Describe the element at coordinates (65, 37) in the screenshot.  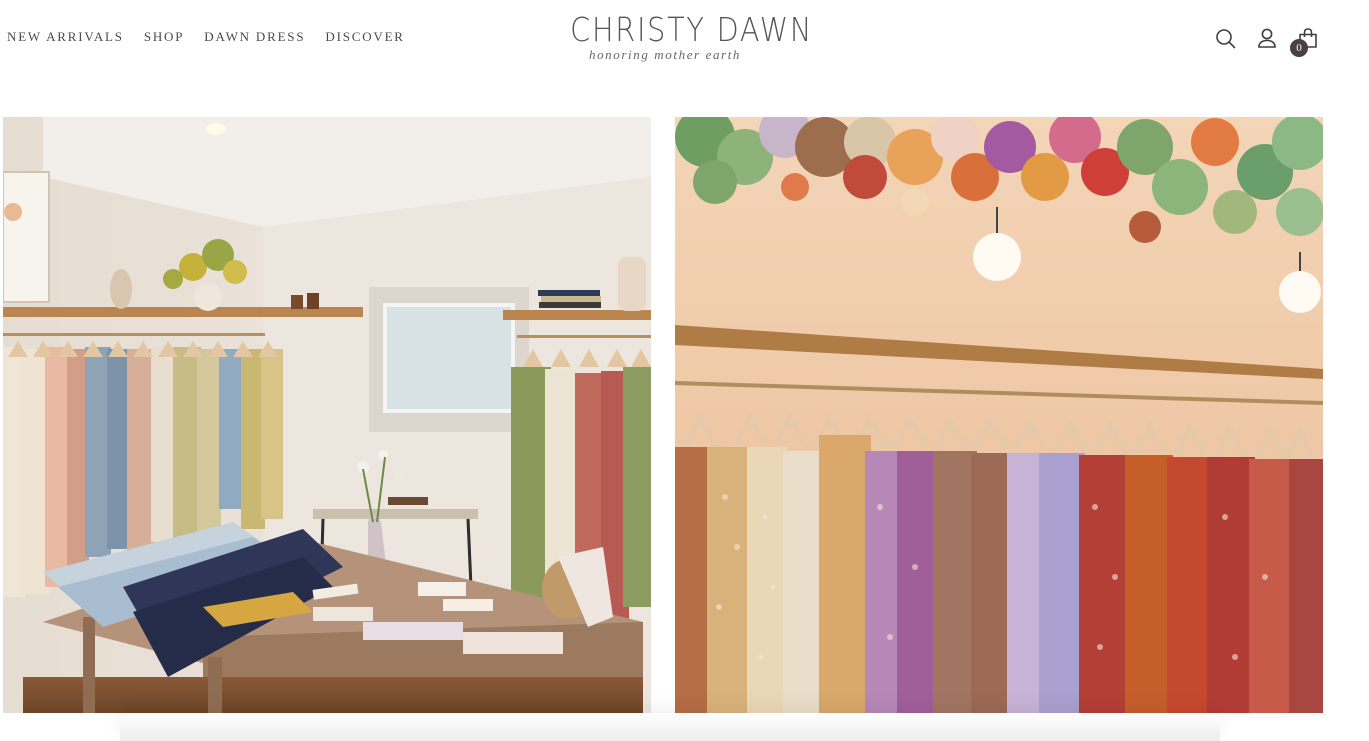
I see `nav-new-arrivals: NEW ARRIVALS` at that location.